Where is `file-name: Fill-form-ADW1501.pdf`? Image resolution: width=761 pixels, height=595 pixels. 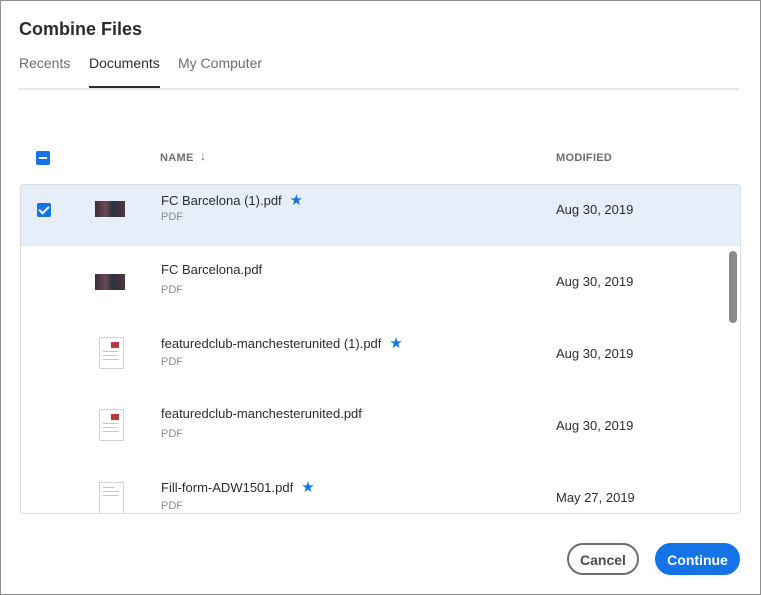
file-name: Fill-form-ADW1501.pdf is located at coordinates (227, 487).